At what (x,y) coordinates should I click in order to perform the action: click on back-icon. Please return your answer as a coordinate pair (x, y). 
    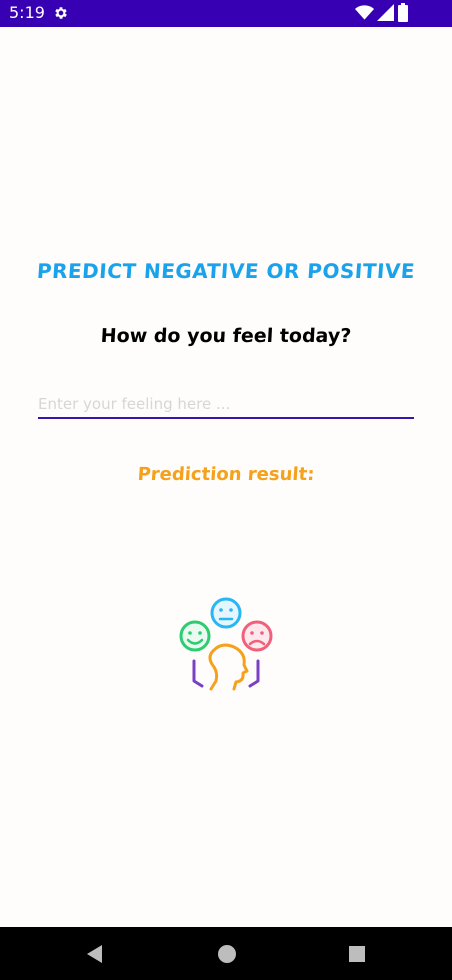
    Looking at the image, I should click on (95, 954).